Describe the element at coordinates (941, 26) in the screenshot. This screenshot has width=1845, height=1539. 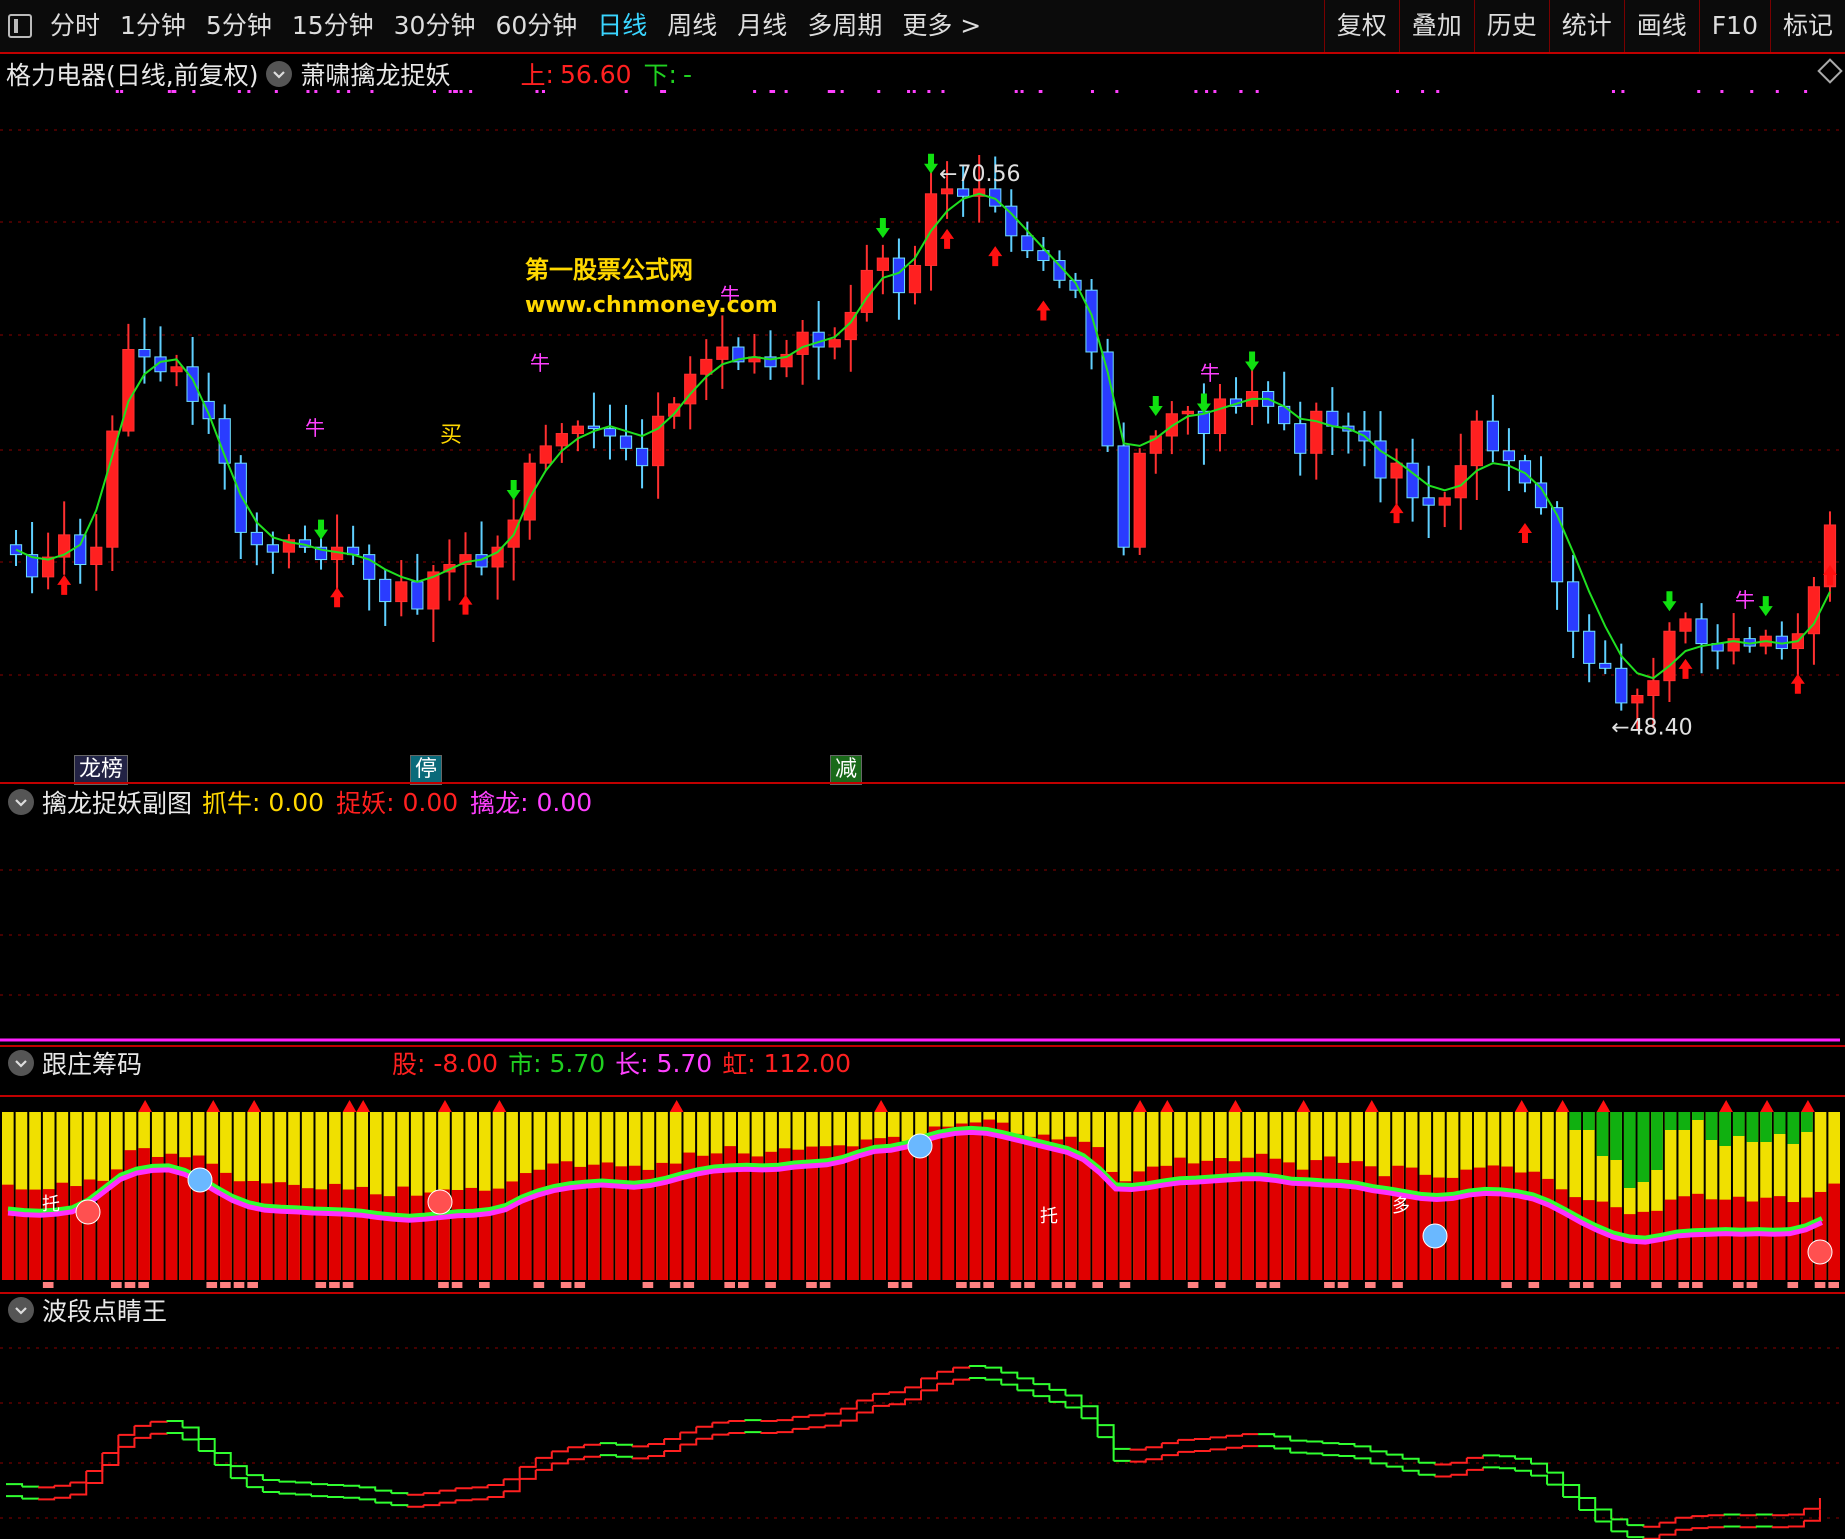
I see `tab-10: 更多 >` at that location.